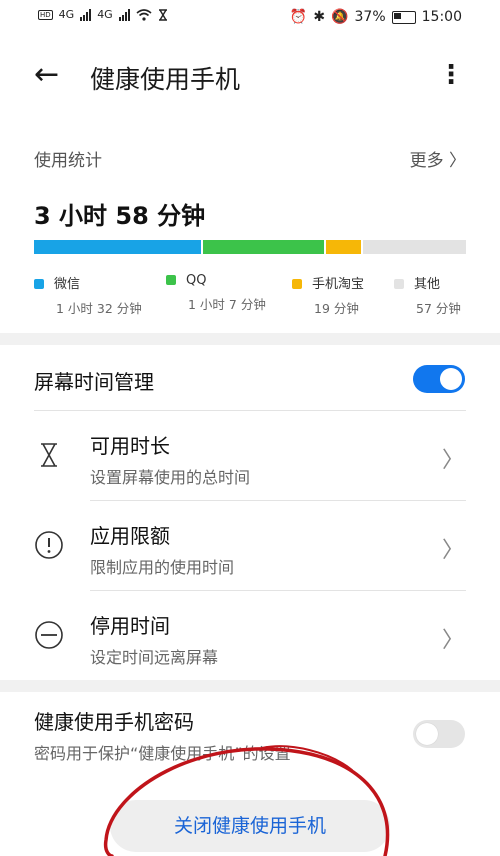  What do you see at coordinates (426, 161) in the screenshot?
I see `stats-more-label: 更多` at bounding box center [426, 161].